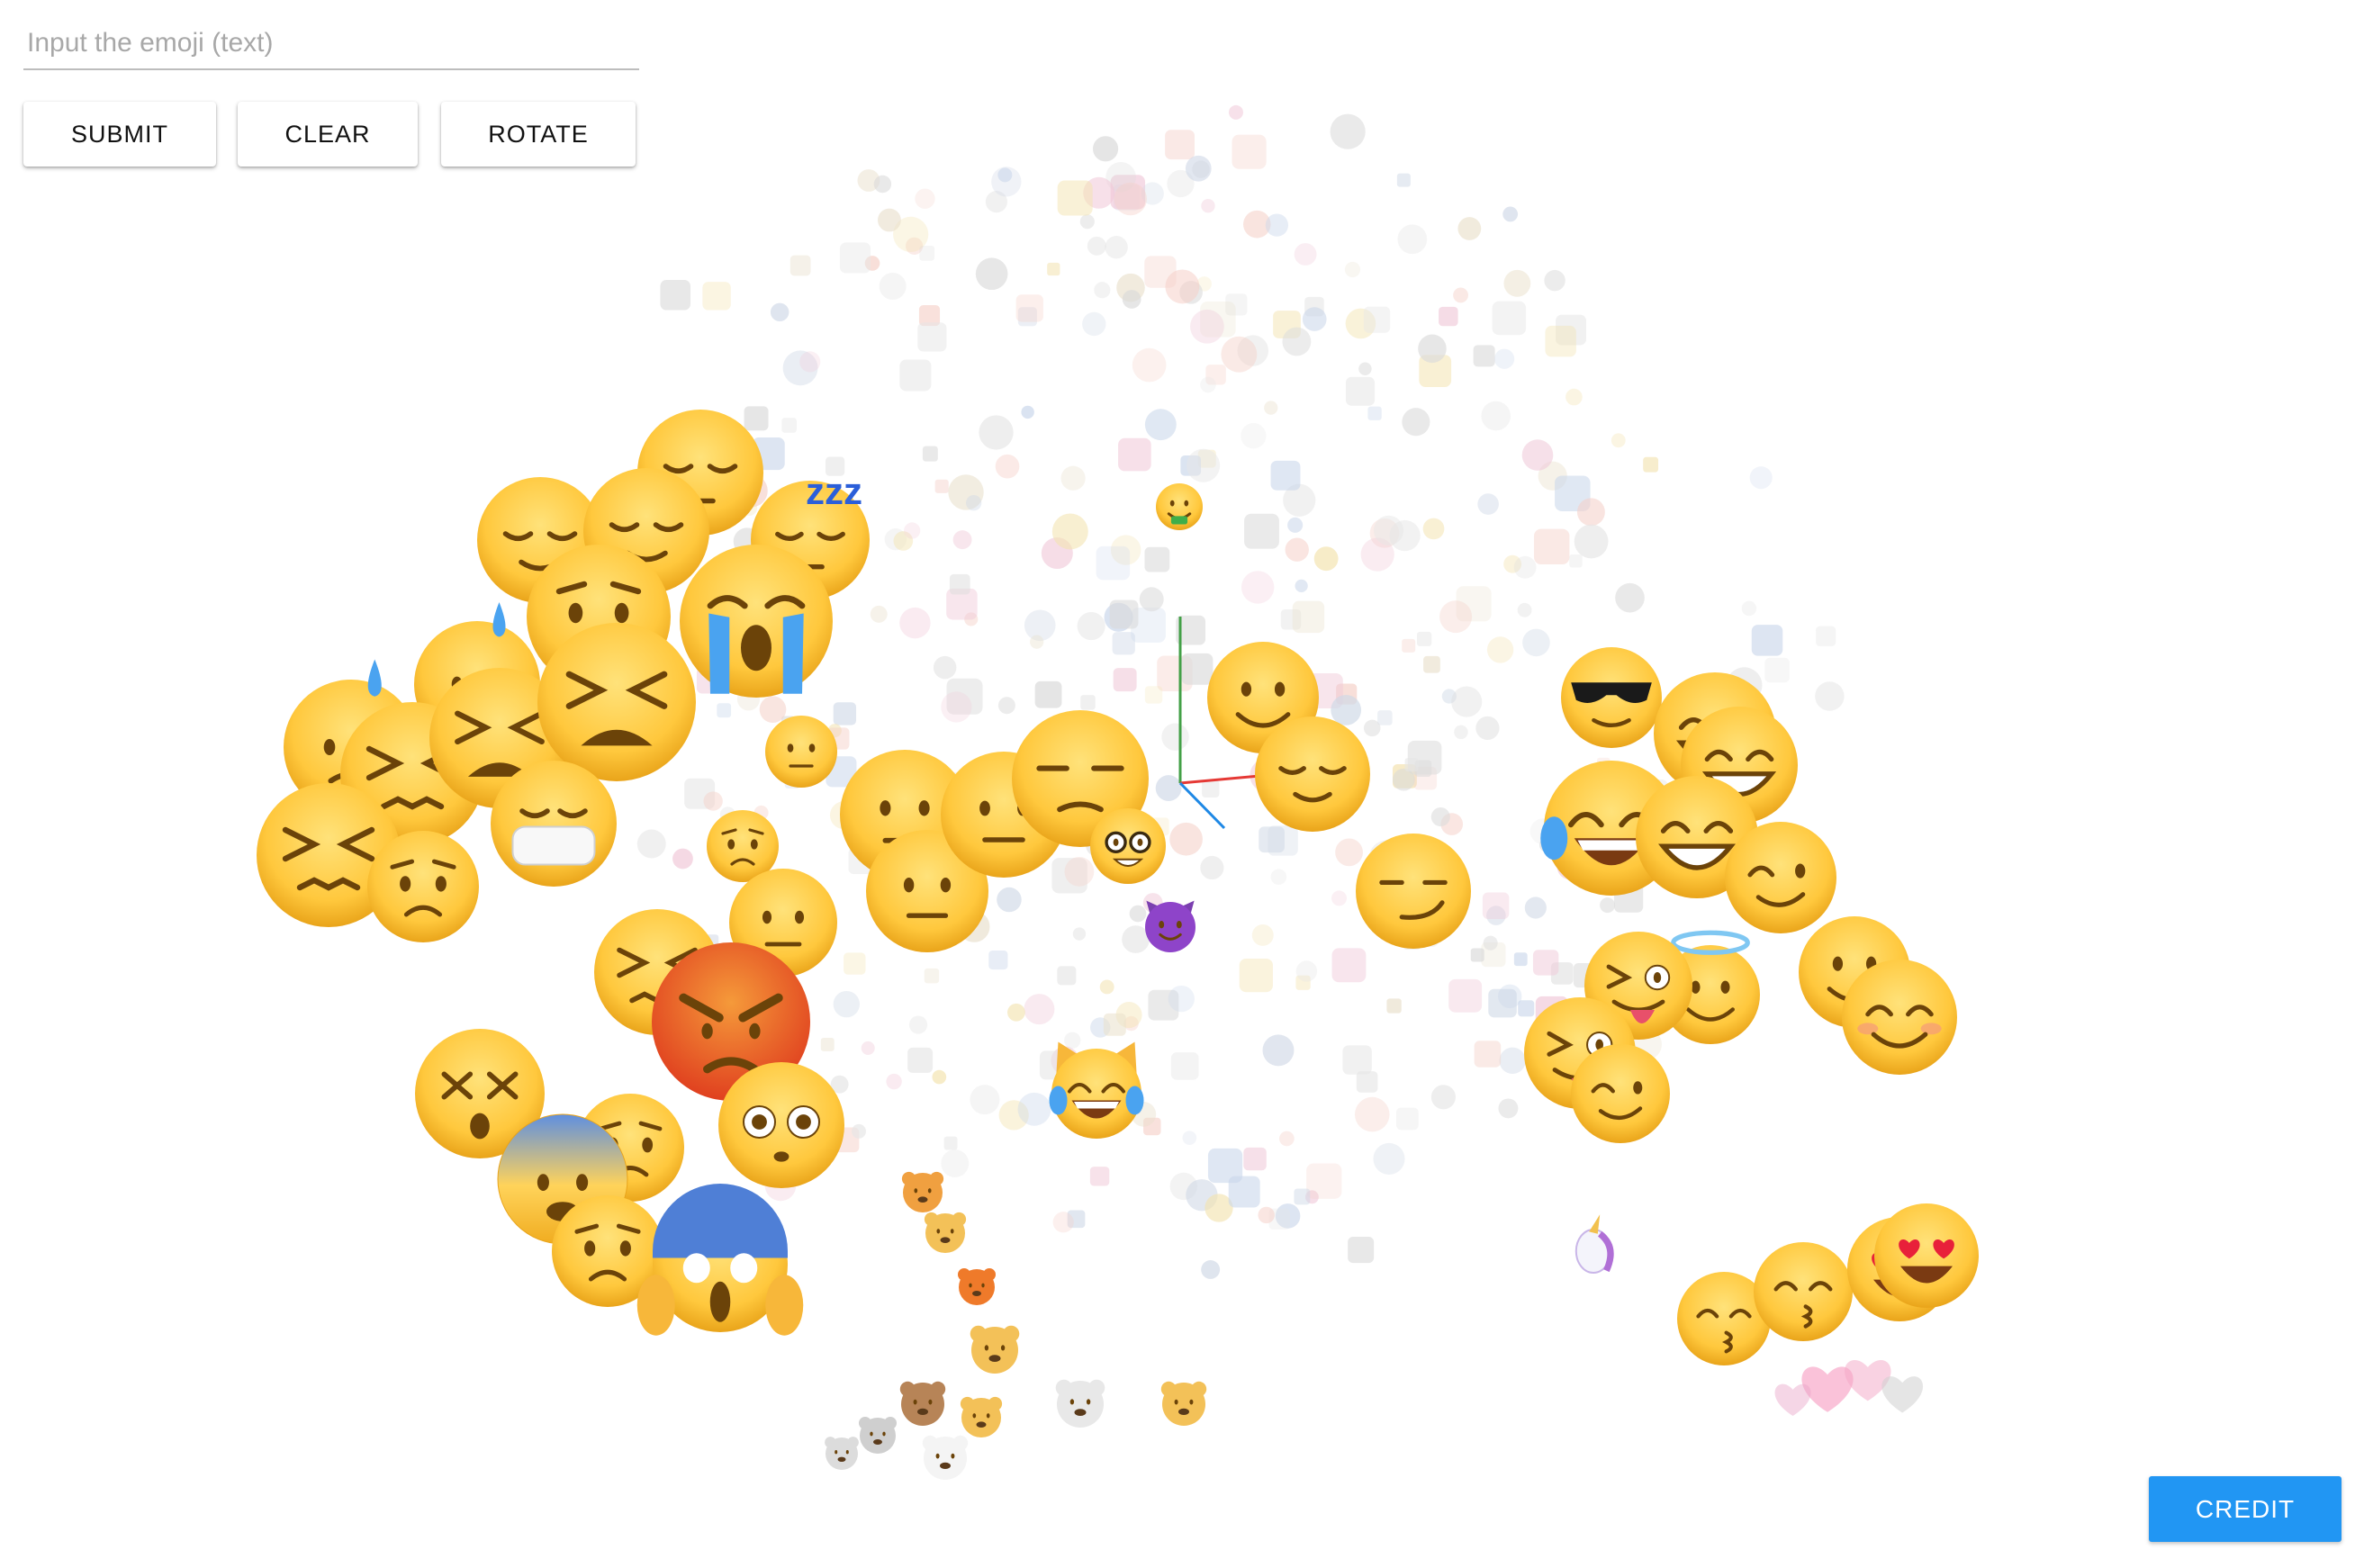  Describe the element at coordinates (2245, 1509) in the screenshot. I see `credit-button: CREDIT` at that location.